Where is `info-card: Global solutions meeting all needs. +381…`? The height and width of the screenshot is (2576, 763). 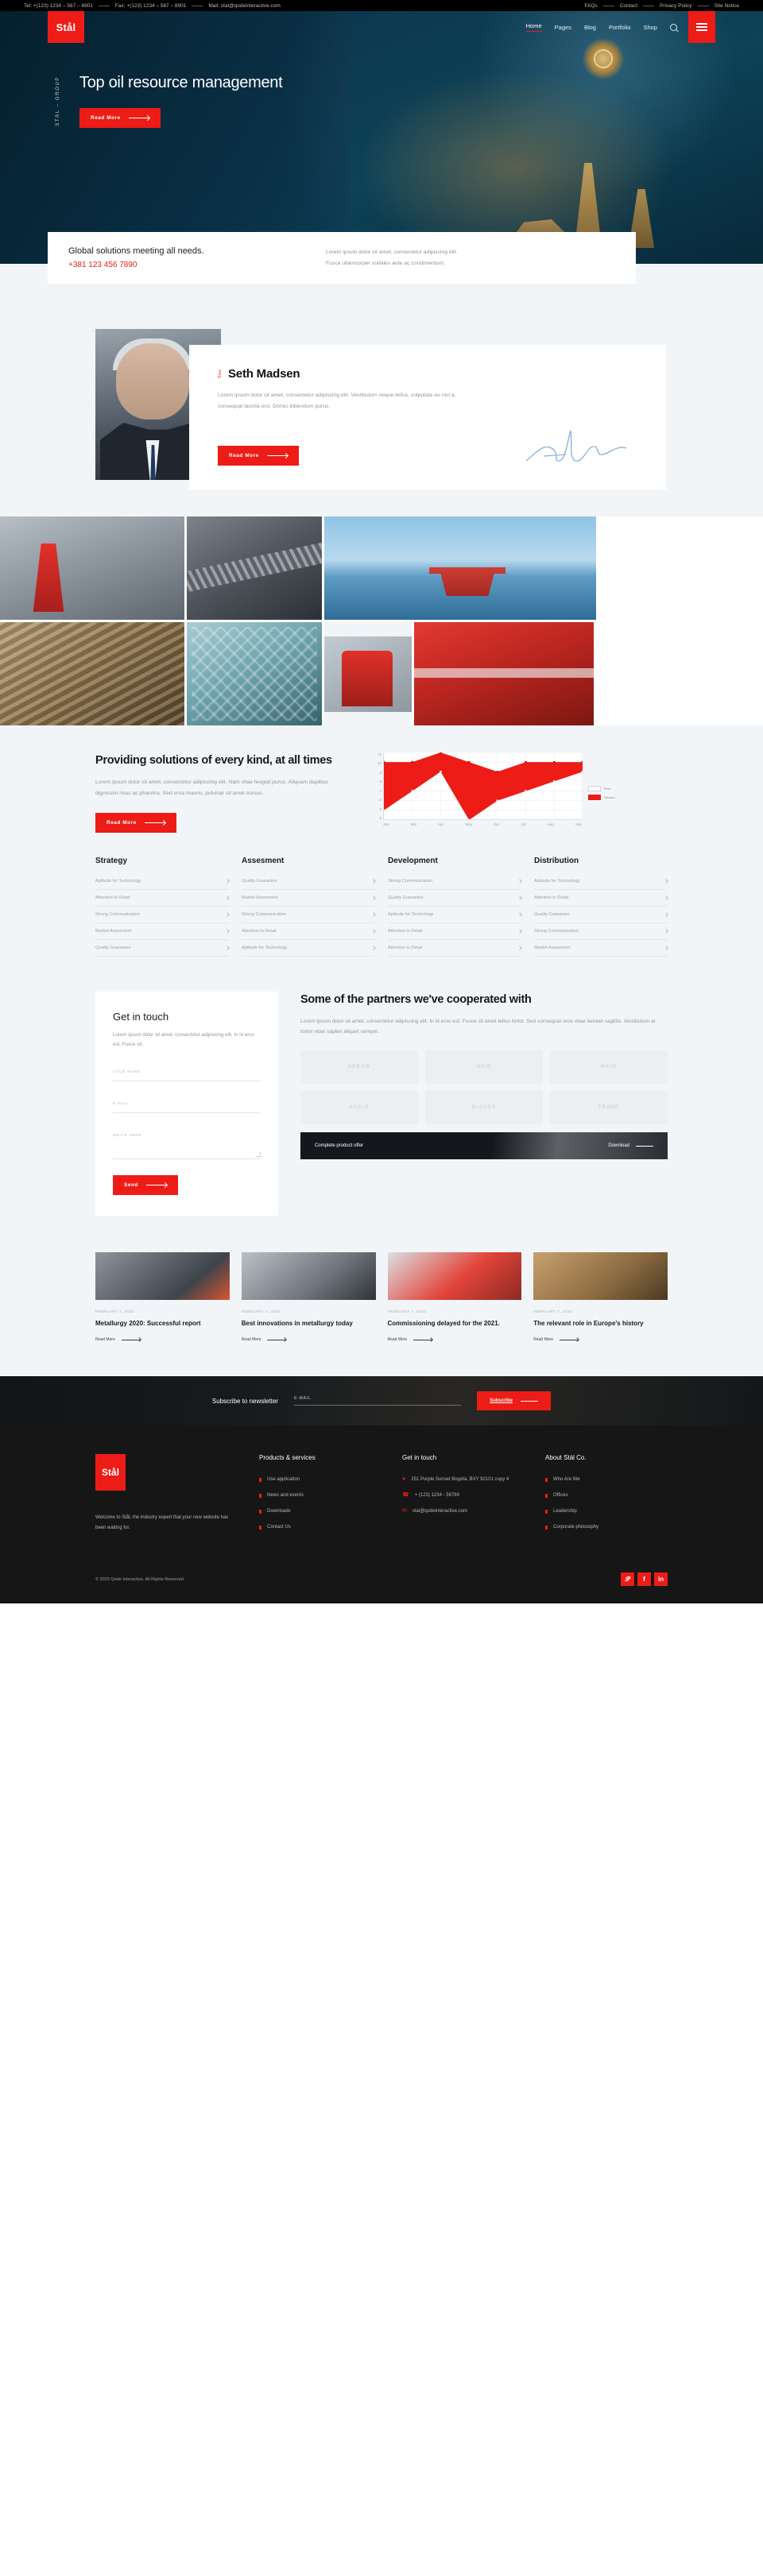 info-card: Global solutions meeting all needs. +381… is located at coordinates (342, 258).